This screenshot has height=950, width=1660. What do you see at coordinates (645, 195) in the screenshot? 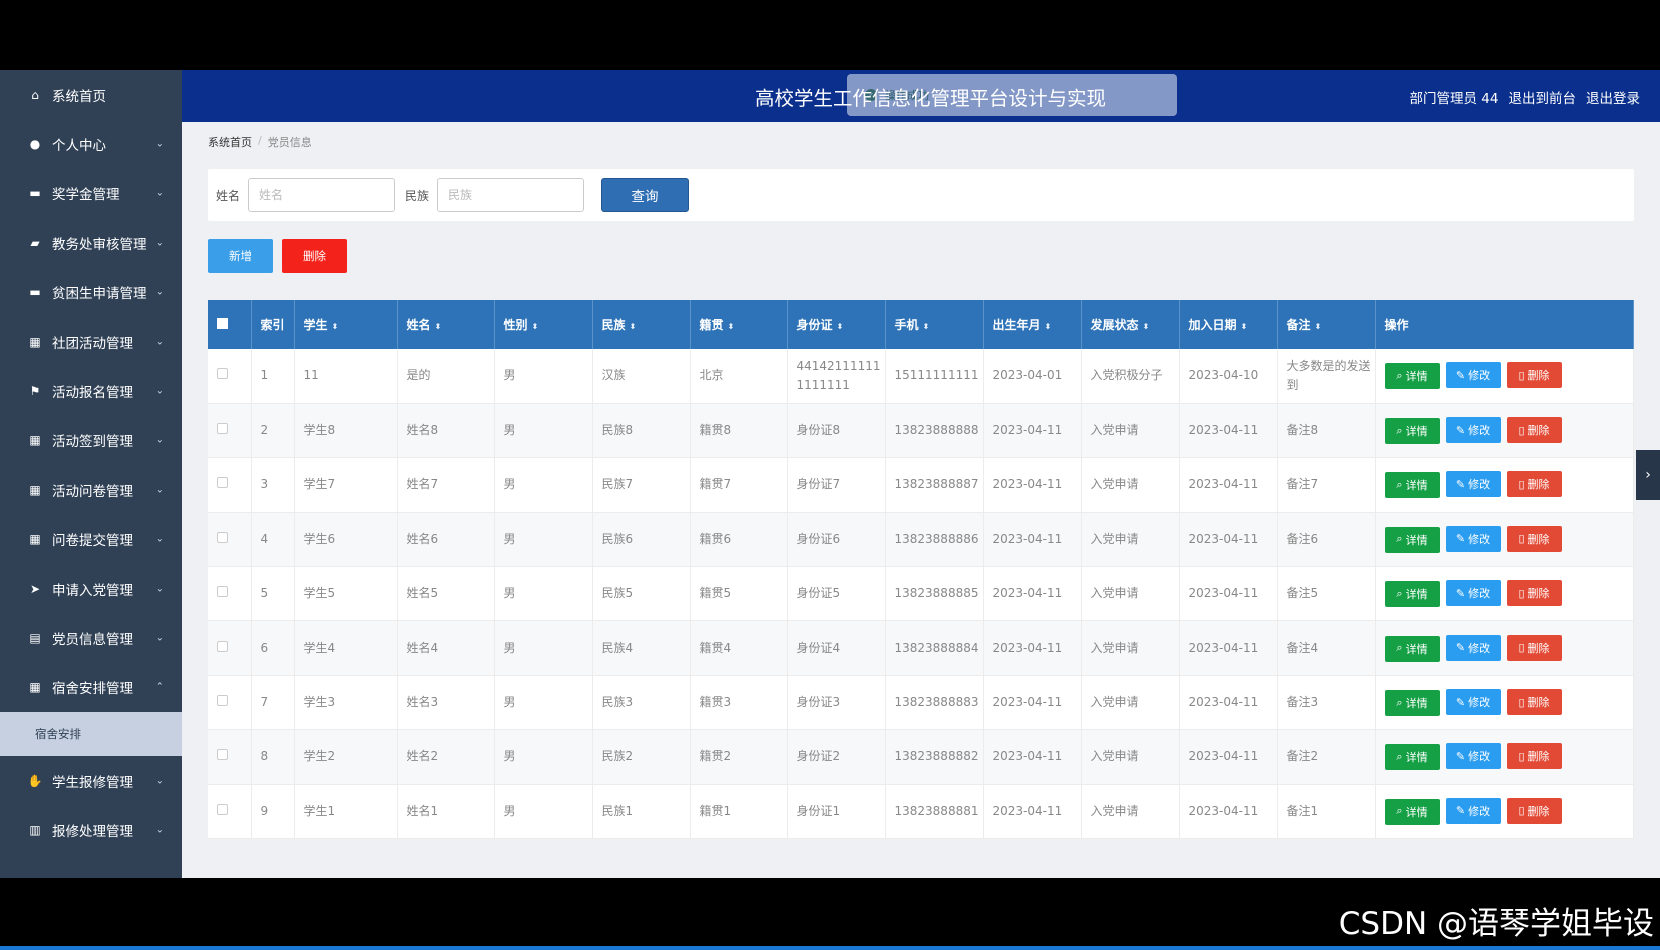
I see `query-button: 查询` at bounding box center [645, 195].